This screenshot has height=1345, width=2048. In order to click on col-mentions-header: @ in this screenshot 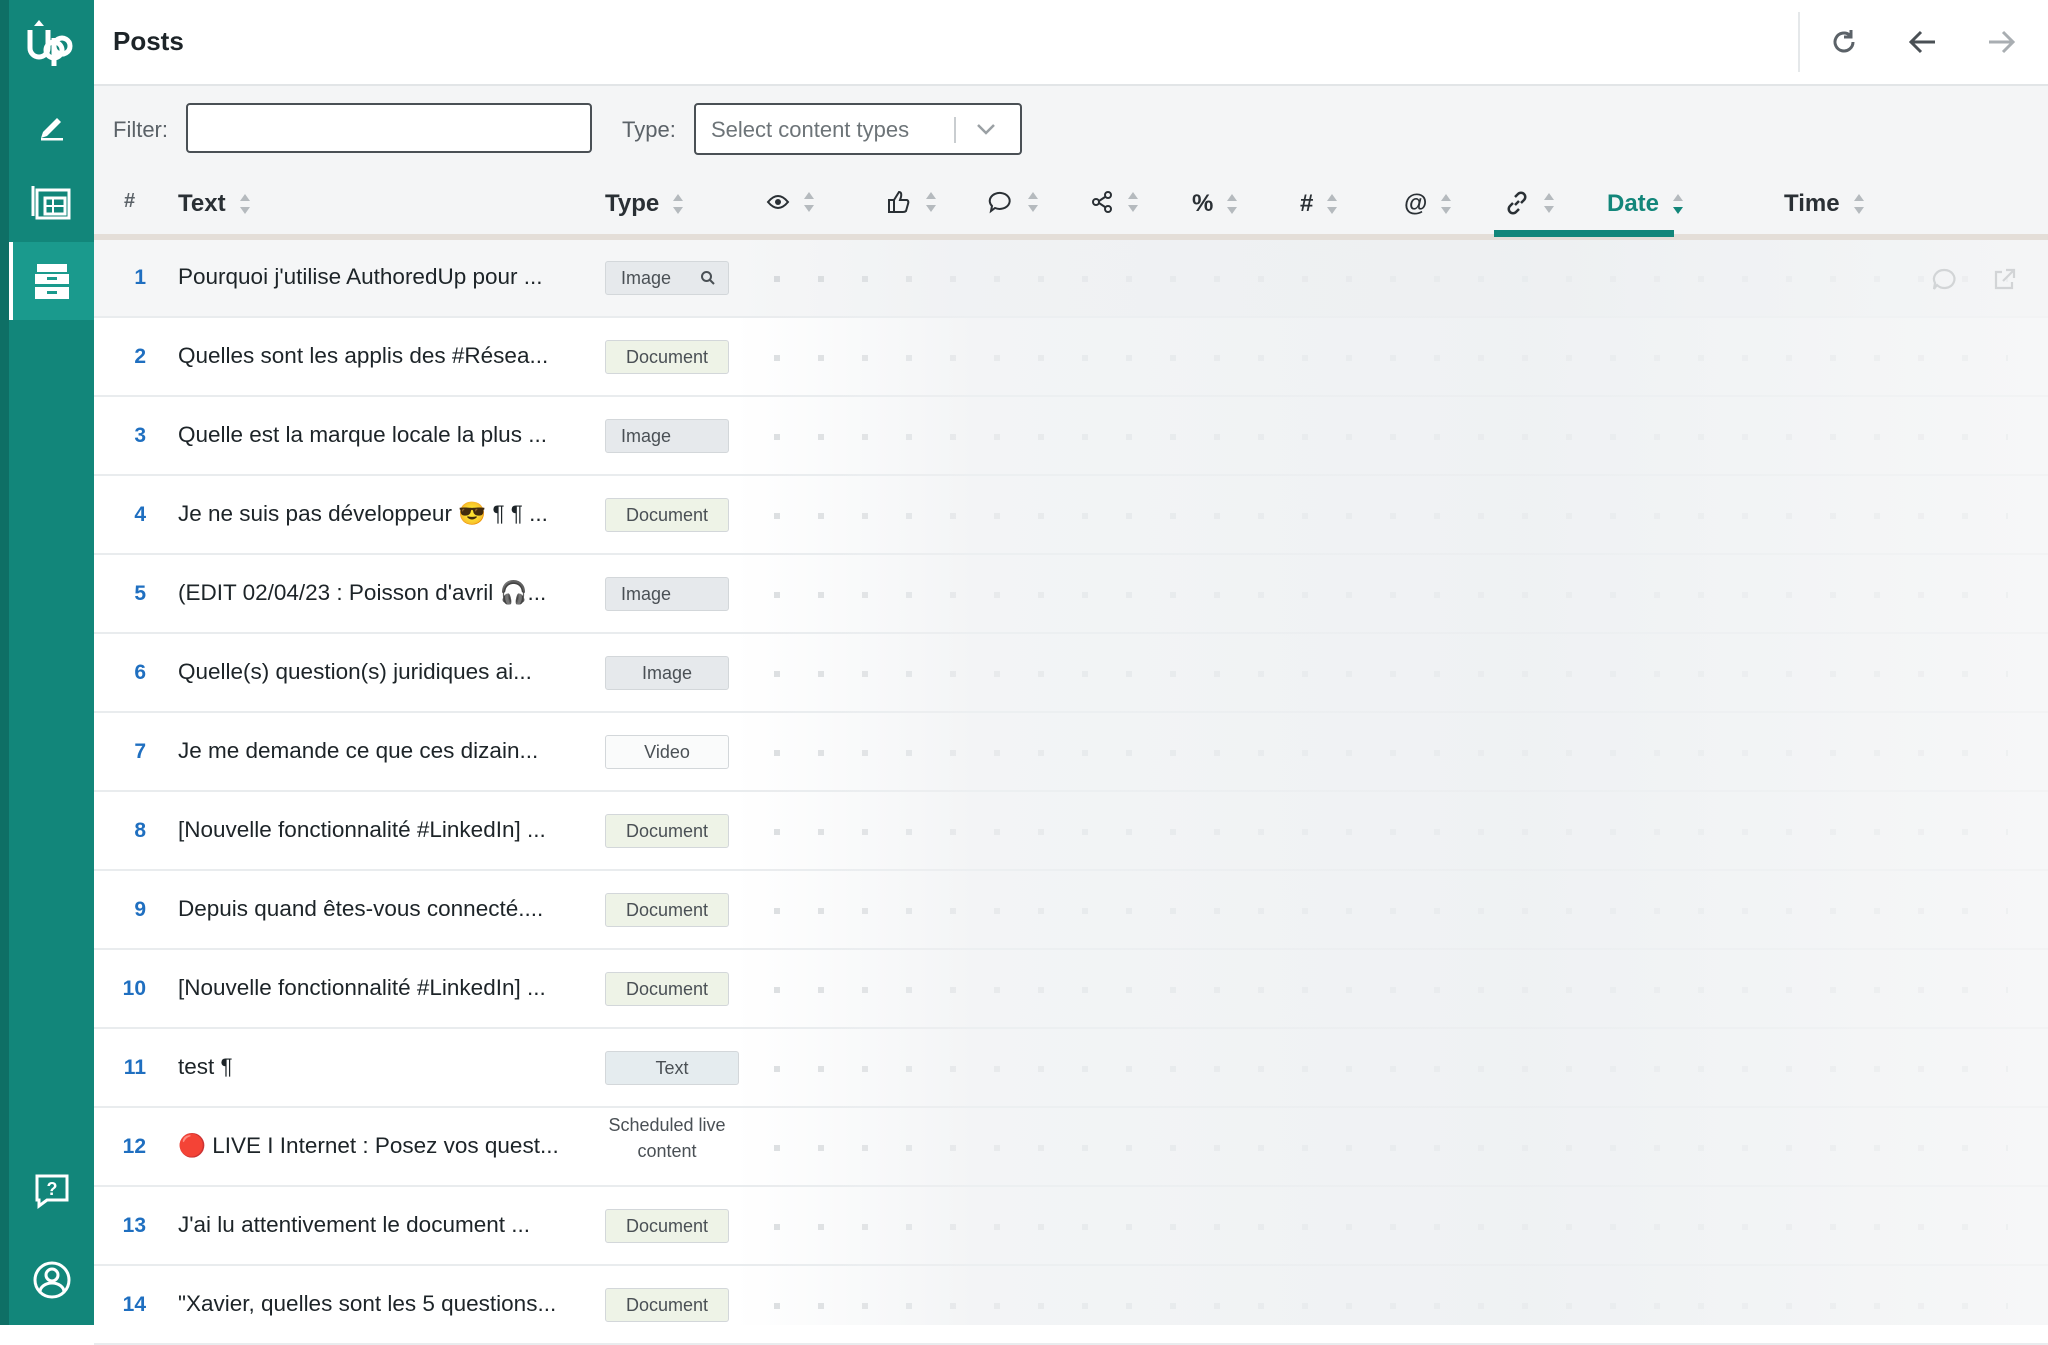, I will do `click(1428, 204)`.